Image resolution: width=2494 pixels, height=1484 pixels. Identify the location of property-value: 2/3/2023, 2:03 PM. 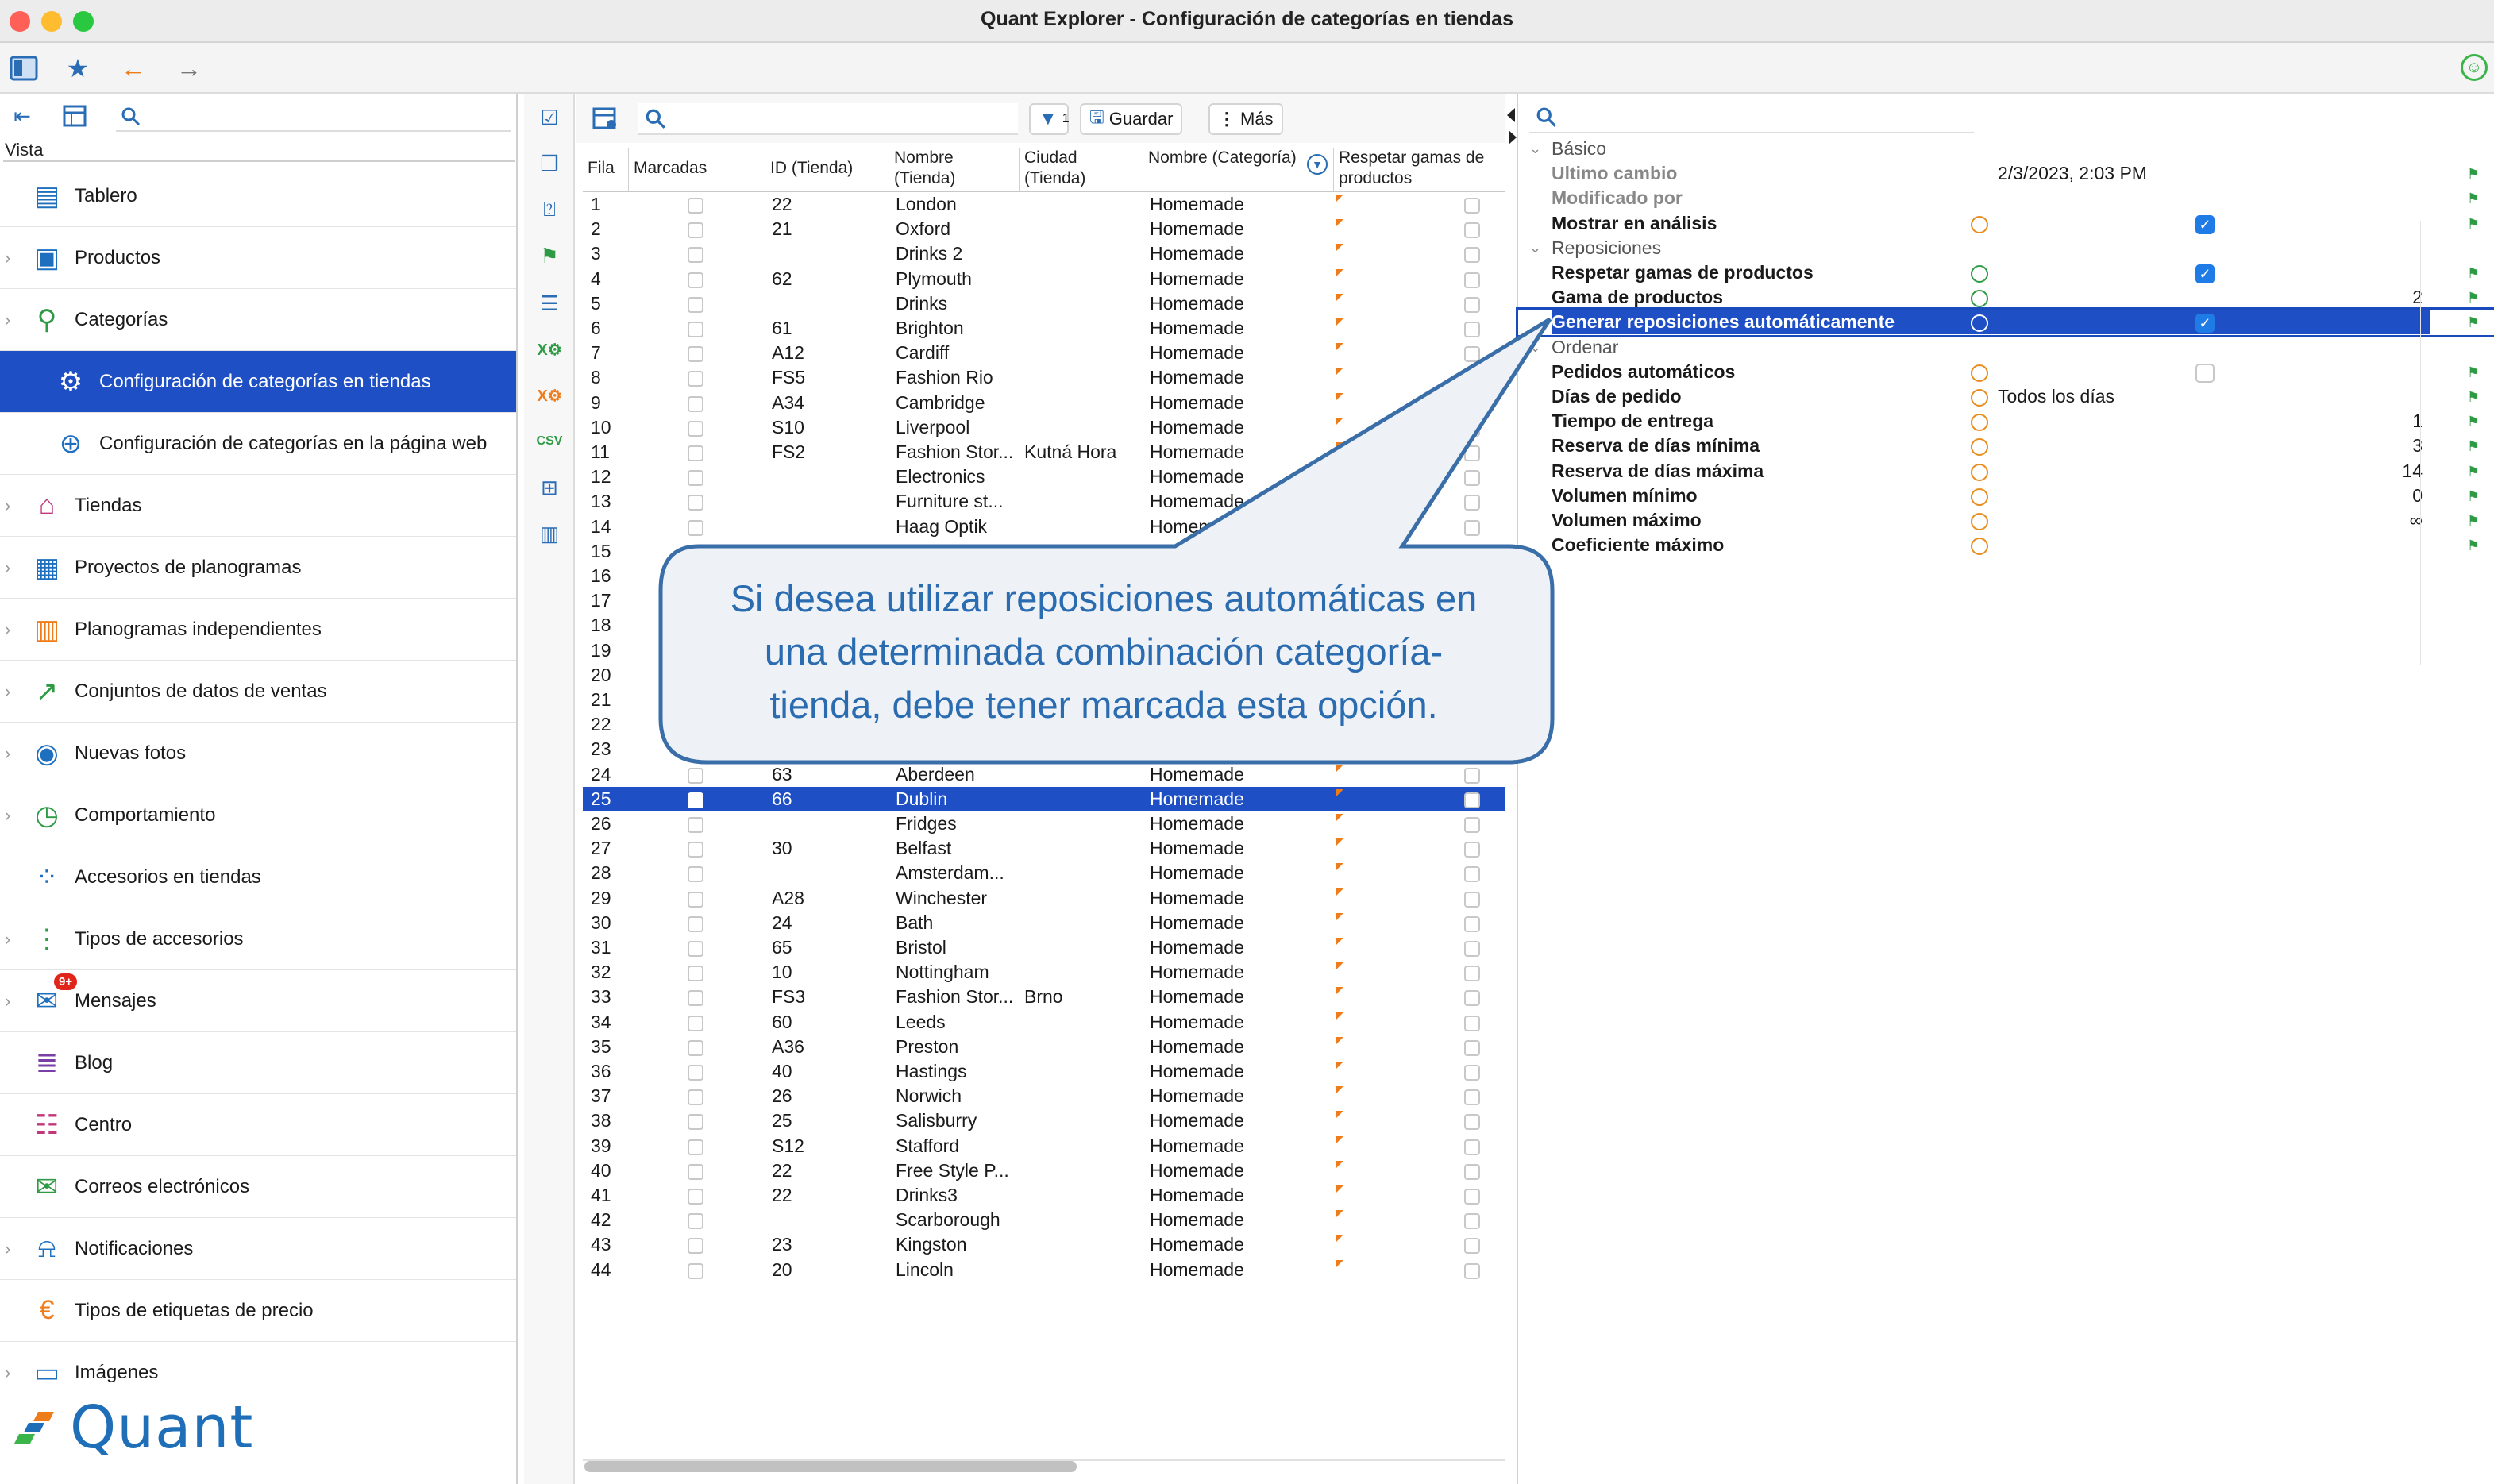
(2072, 174).